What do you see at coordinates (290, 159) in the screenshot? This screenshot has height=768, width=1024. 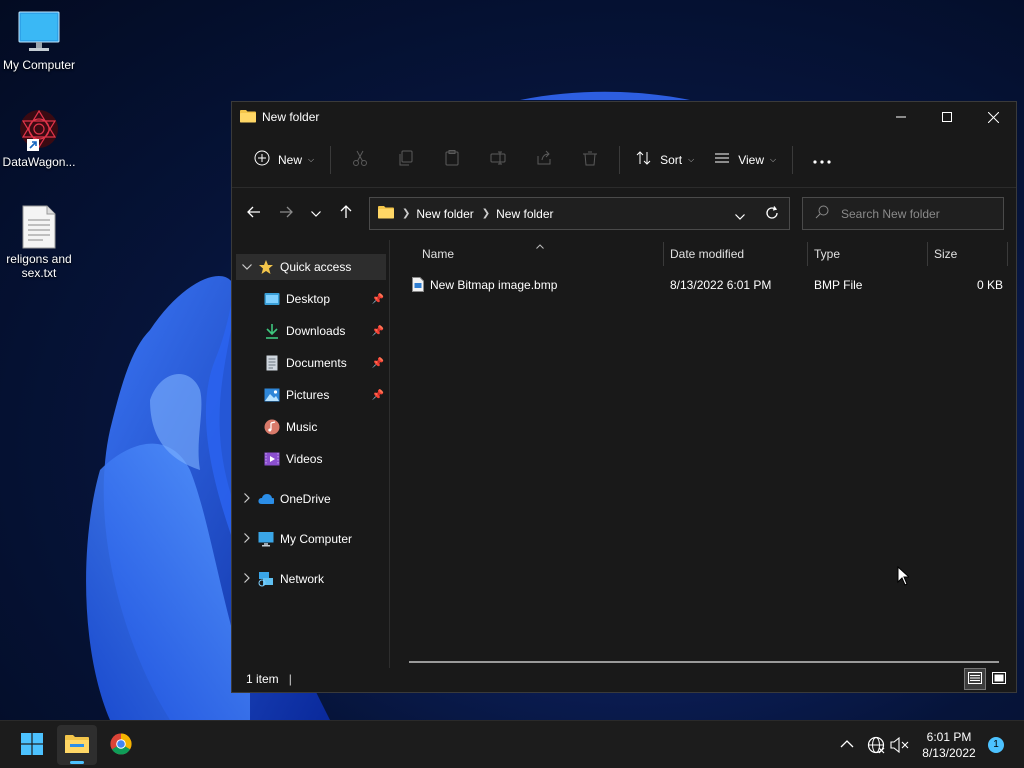 I see `new-button-label: New` at bounding box center [290, 159].